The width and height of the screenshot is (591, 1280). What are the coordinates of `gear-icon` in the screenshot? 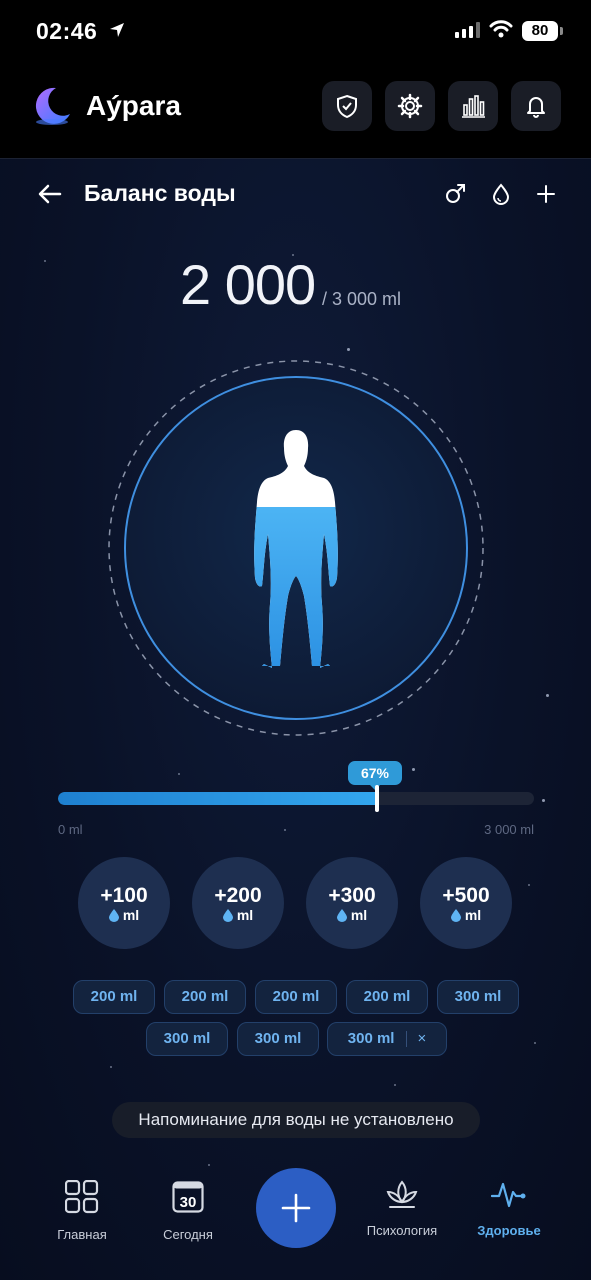 It's located at (410, 106).